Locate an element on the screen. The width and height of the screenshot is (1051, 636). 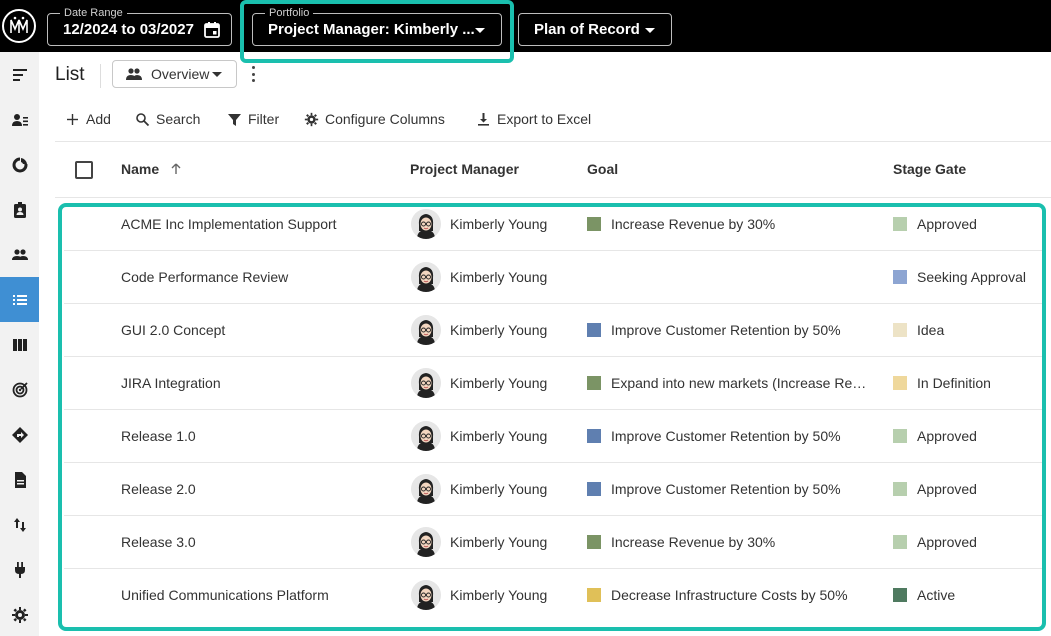
cell-stage-gate: Seeking Approval is located at coordinates (971, 277).